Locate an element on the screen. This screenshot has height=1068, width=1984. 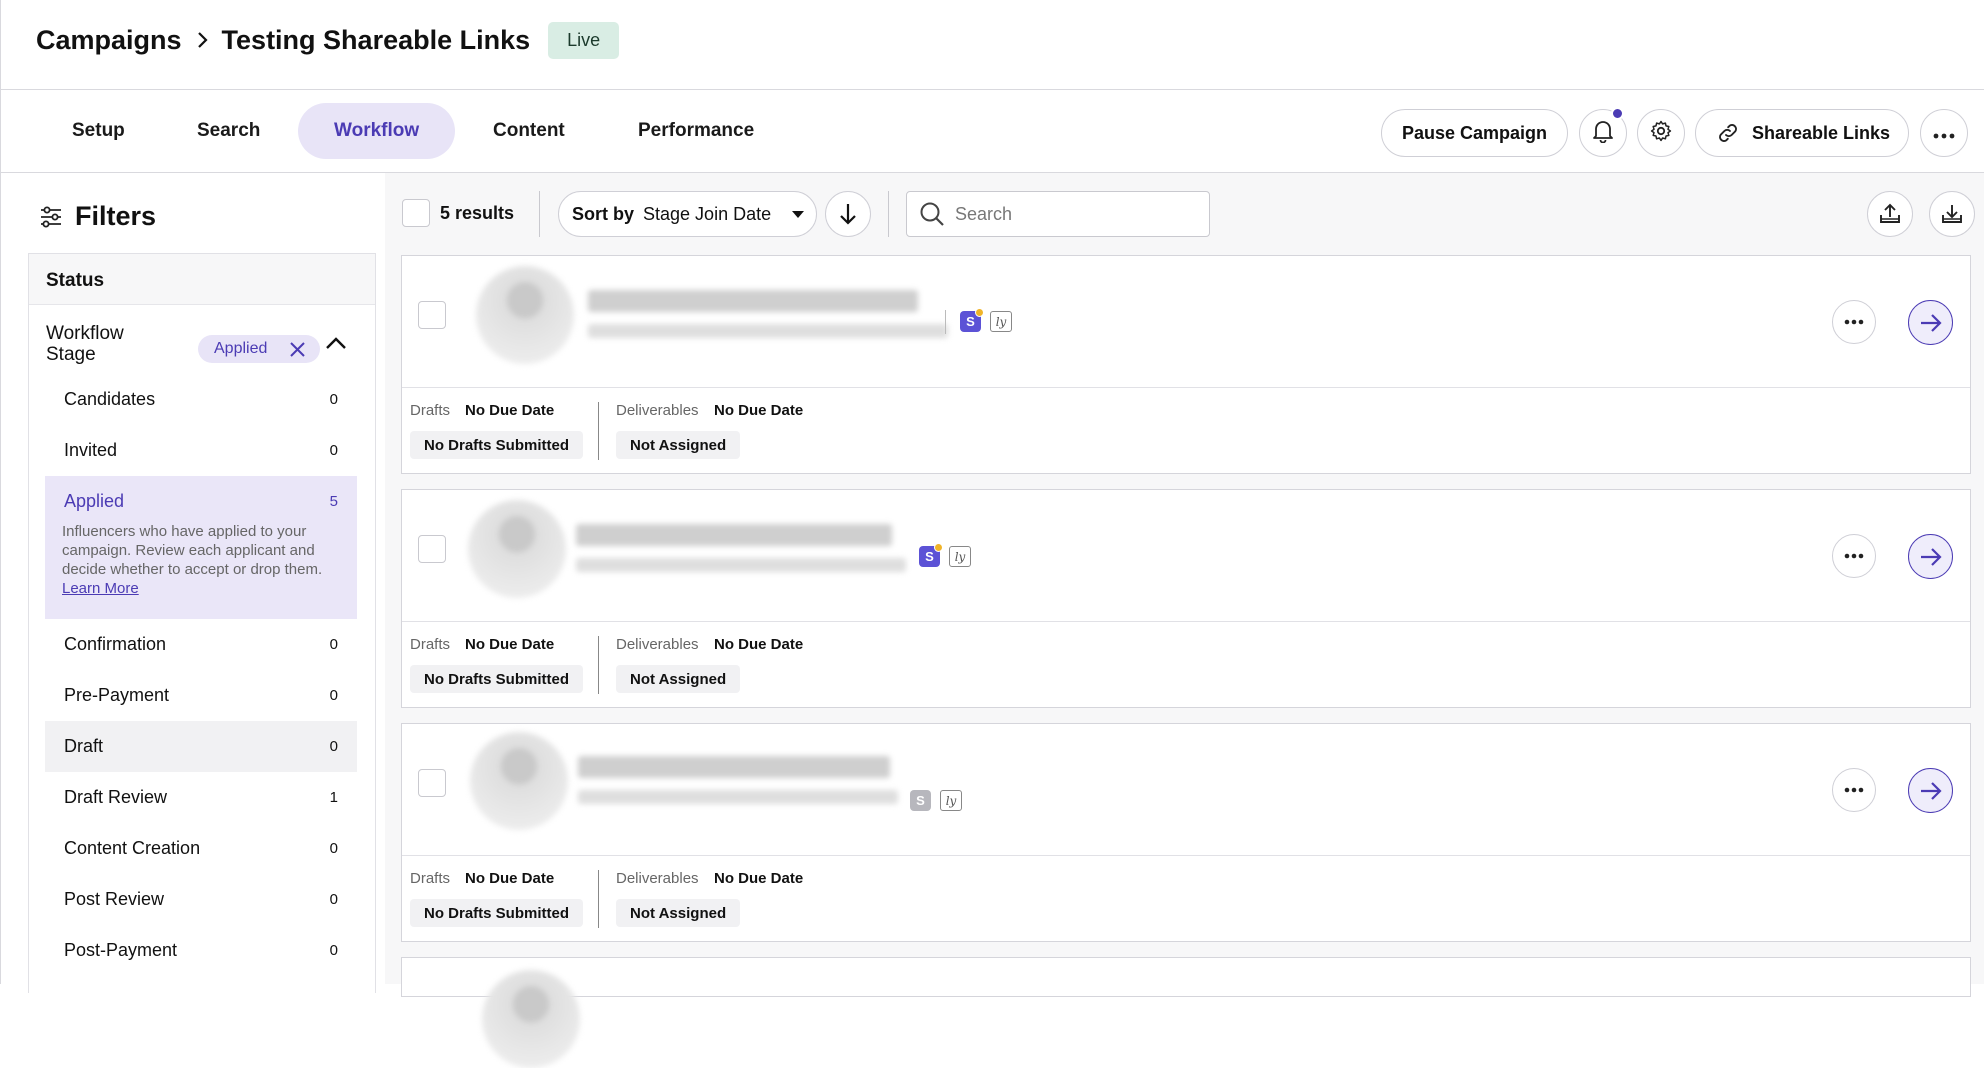
learn-more-link: Learn More is located at coordinates (100, 588).